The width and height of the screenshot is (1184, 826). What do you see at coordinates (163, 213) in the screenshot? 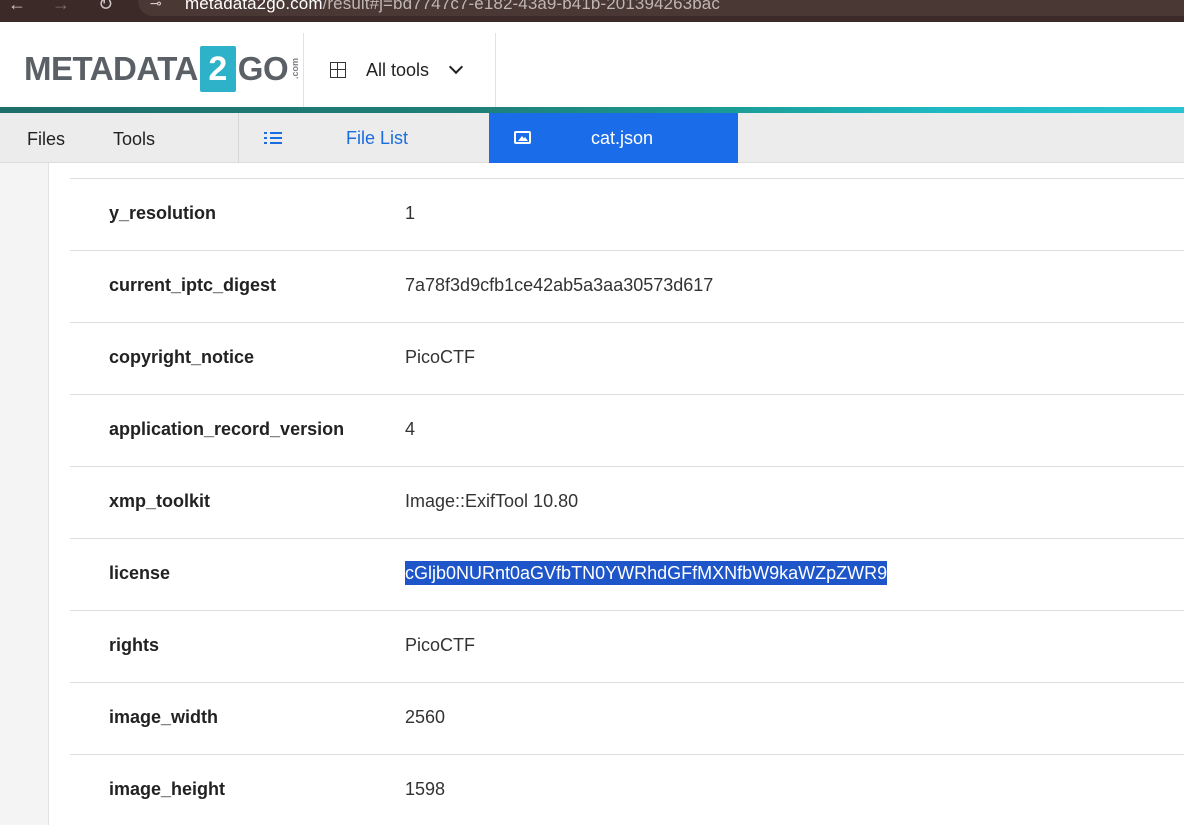
I see `metadata-key: y_resolution` at bounding box center [163, 213].